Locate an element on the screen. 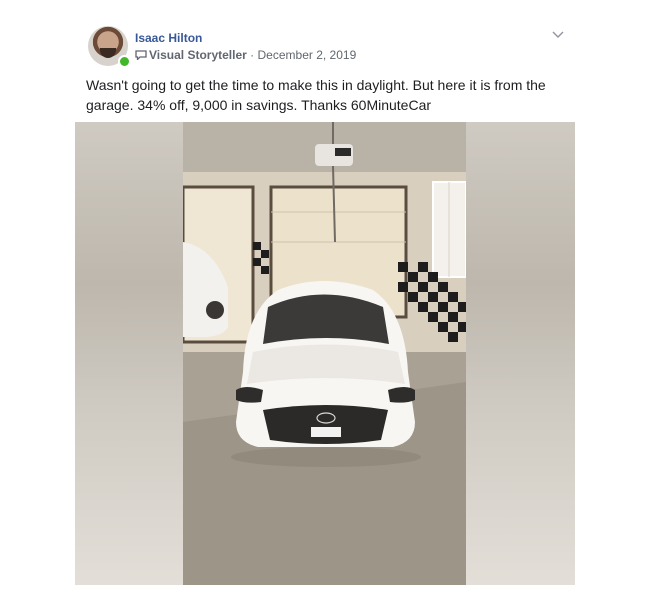 This screenshot has height=600, width=650. badge-label: Visual Storyteller is located at coordinates (198, 55).